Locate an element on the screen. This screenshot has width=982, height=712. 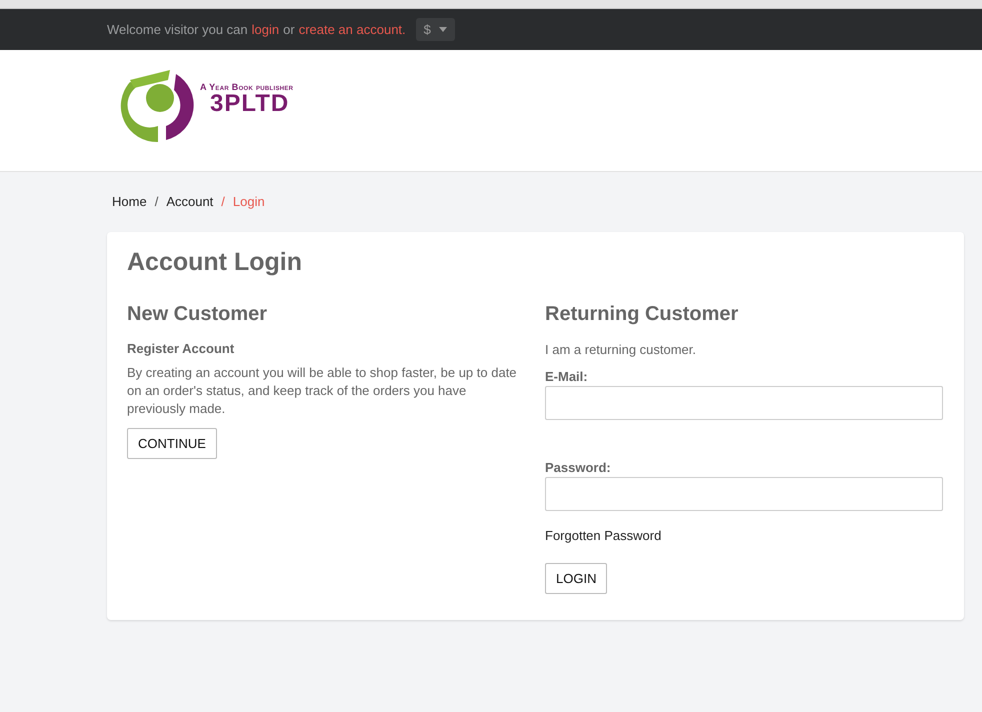
logo-name: 3PLTD is located at coordinates (250, 104).